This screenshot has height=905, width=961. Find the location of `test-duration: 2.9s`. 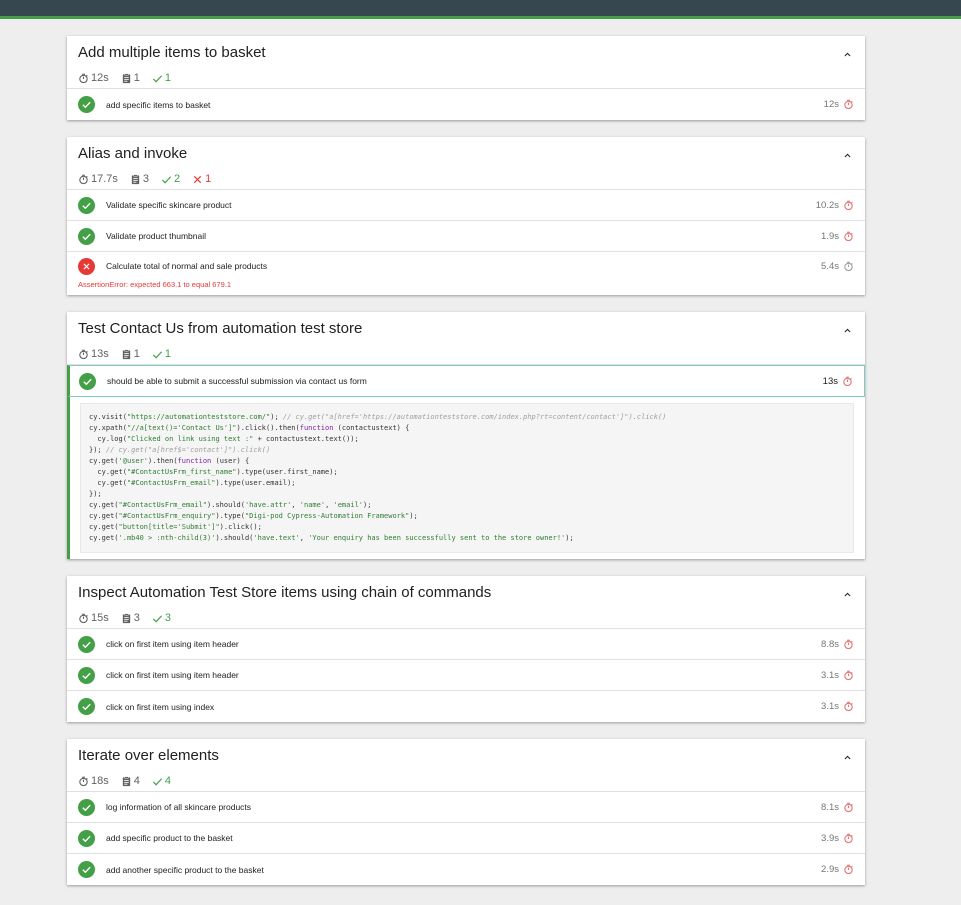

test-duration: 2.9s is located at coordinates (830, 869).